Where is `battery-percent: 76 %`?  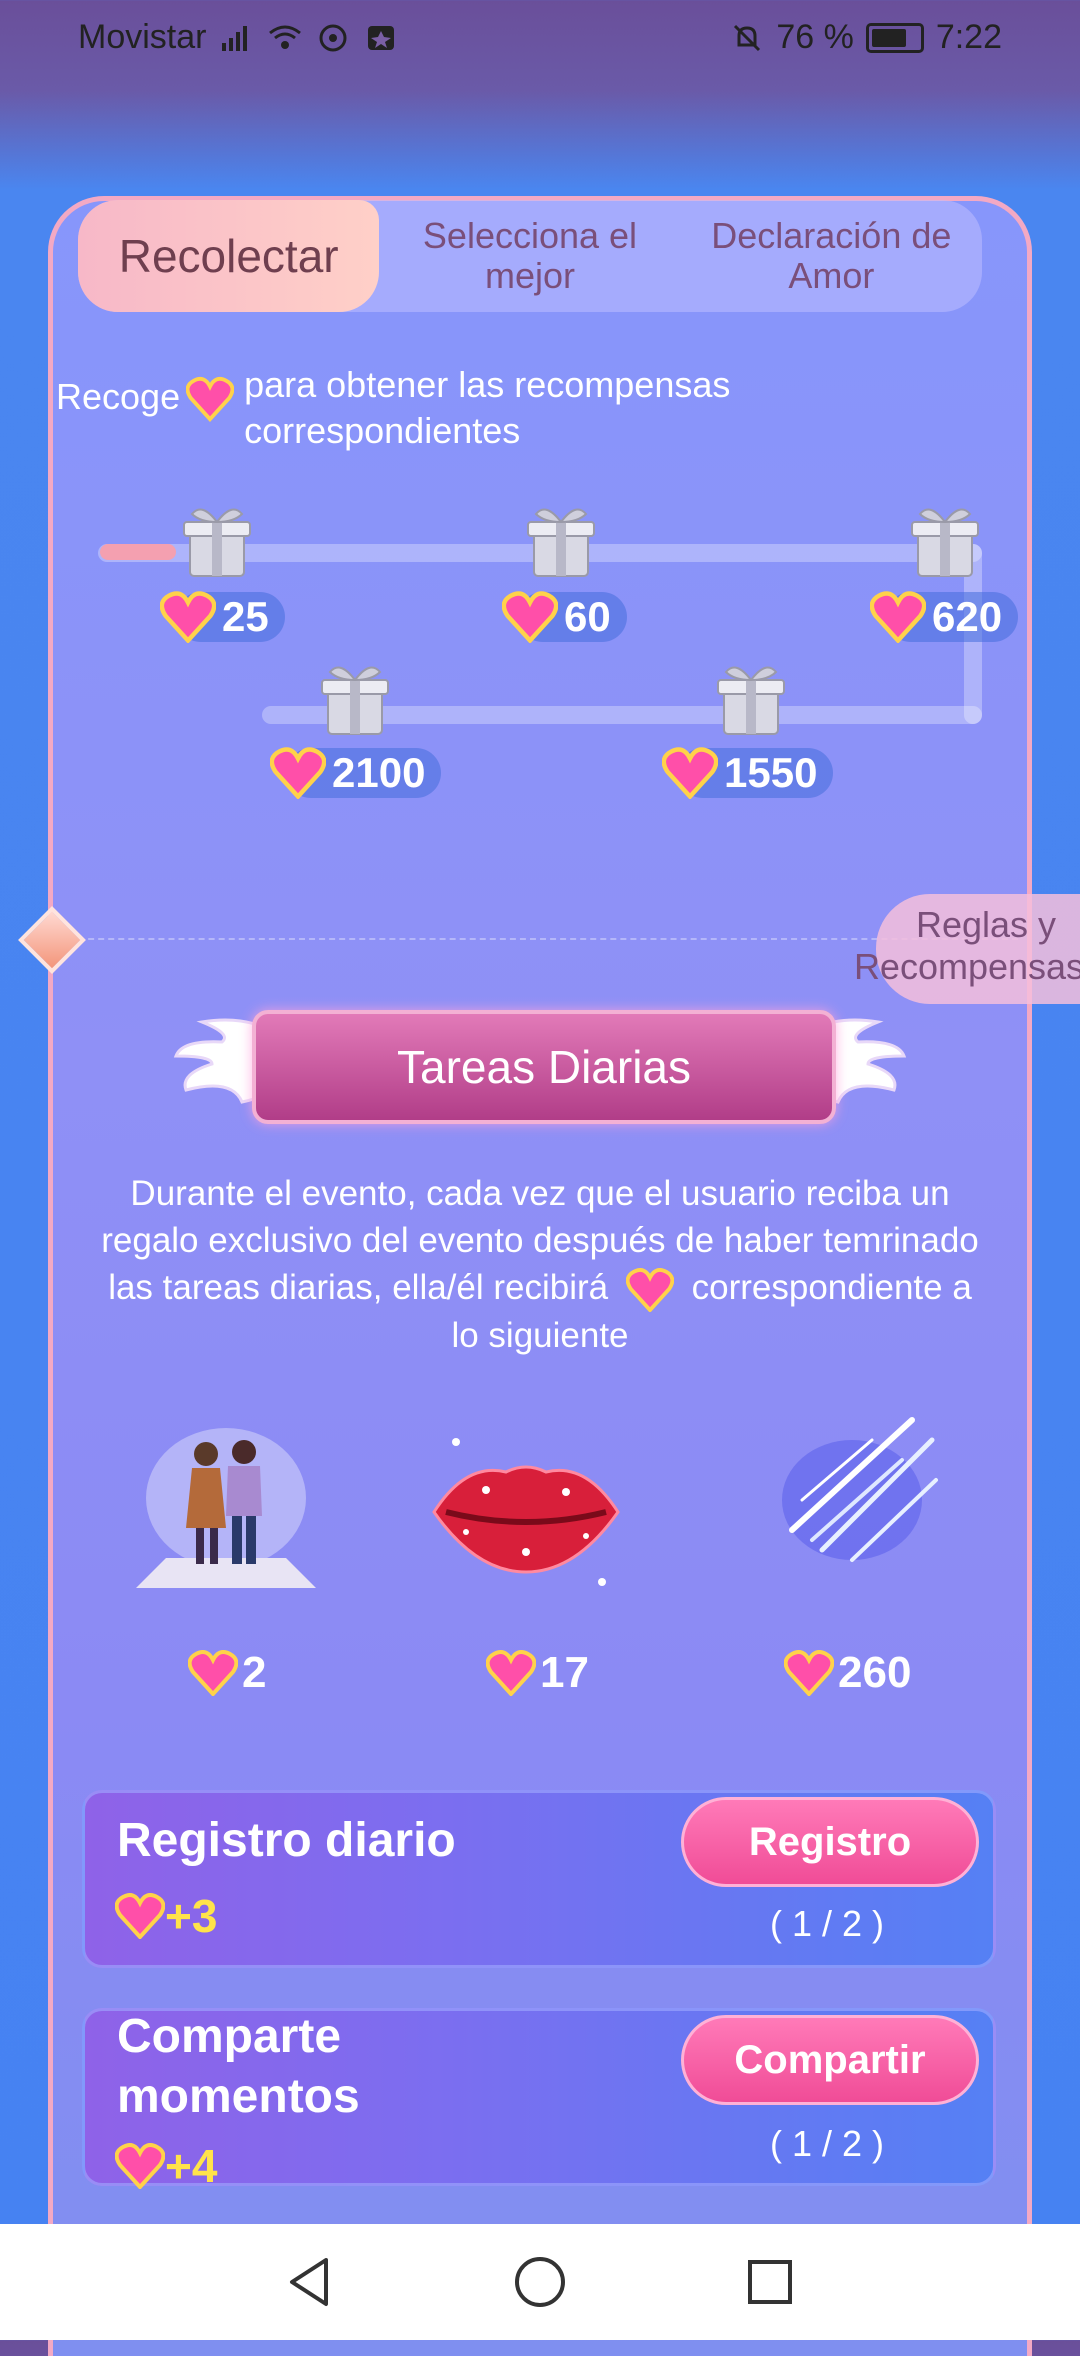
battery-percent: 76 % is located at coordinates (815, 37).